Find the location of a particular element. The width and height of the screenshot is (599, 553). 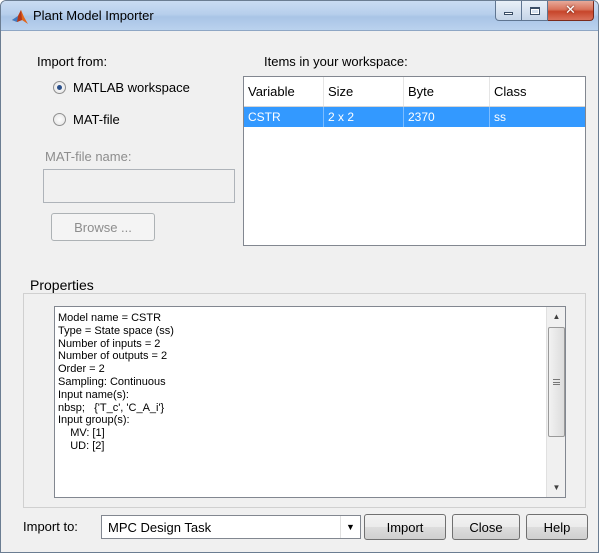

close-button: Close is located at coordinates (486, 527).